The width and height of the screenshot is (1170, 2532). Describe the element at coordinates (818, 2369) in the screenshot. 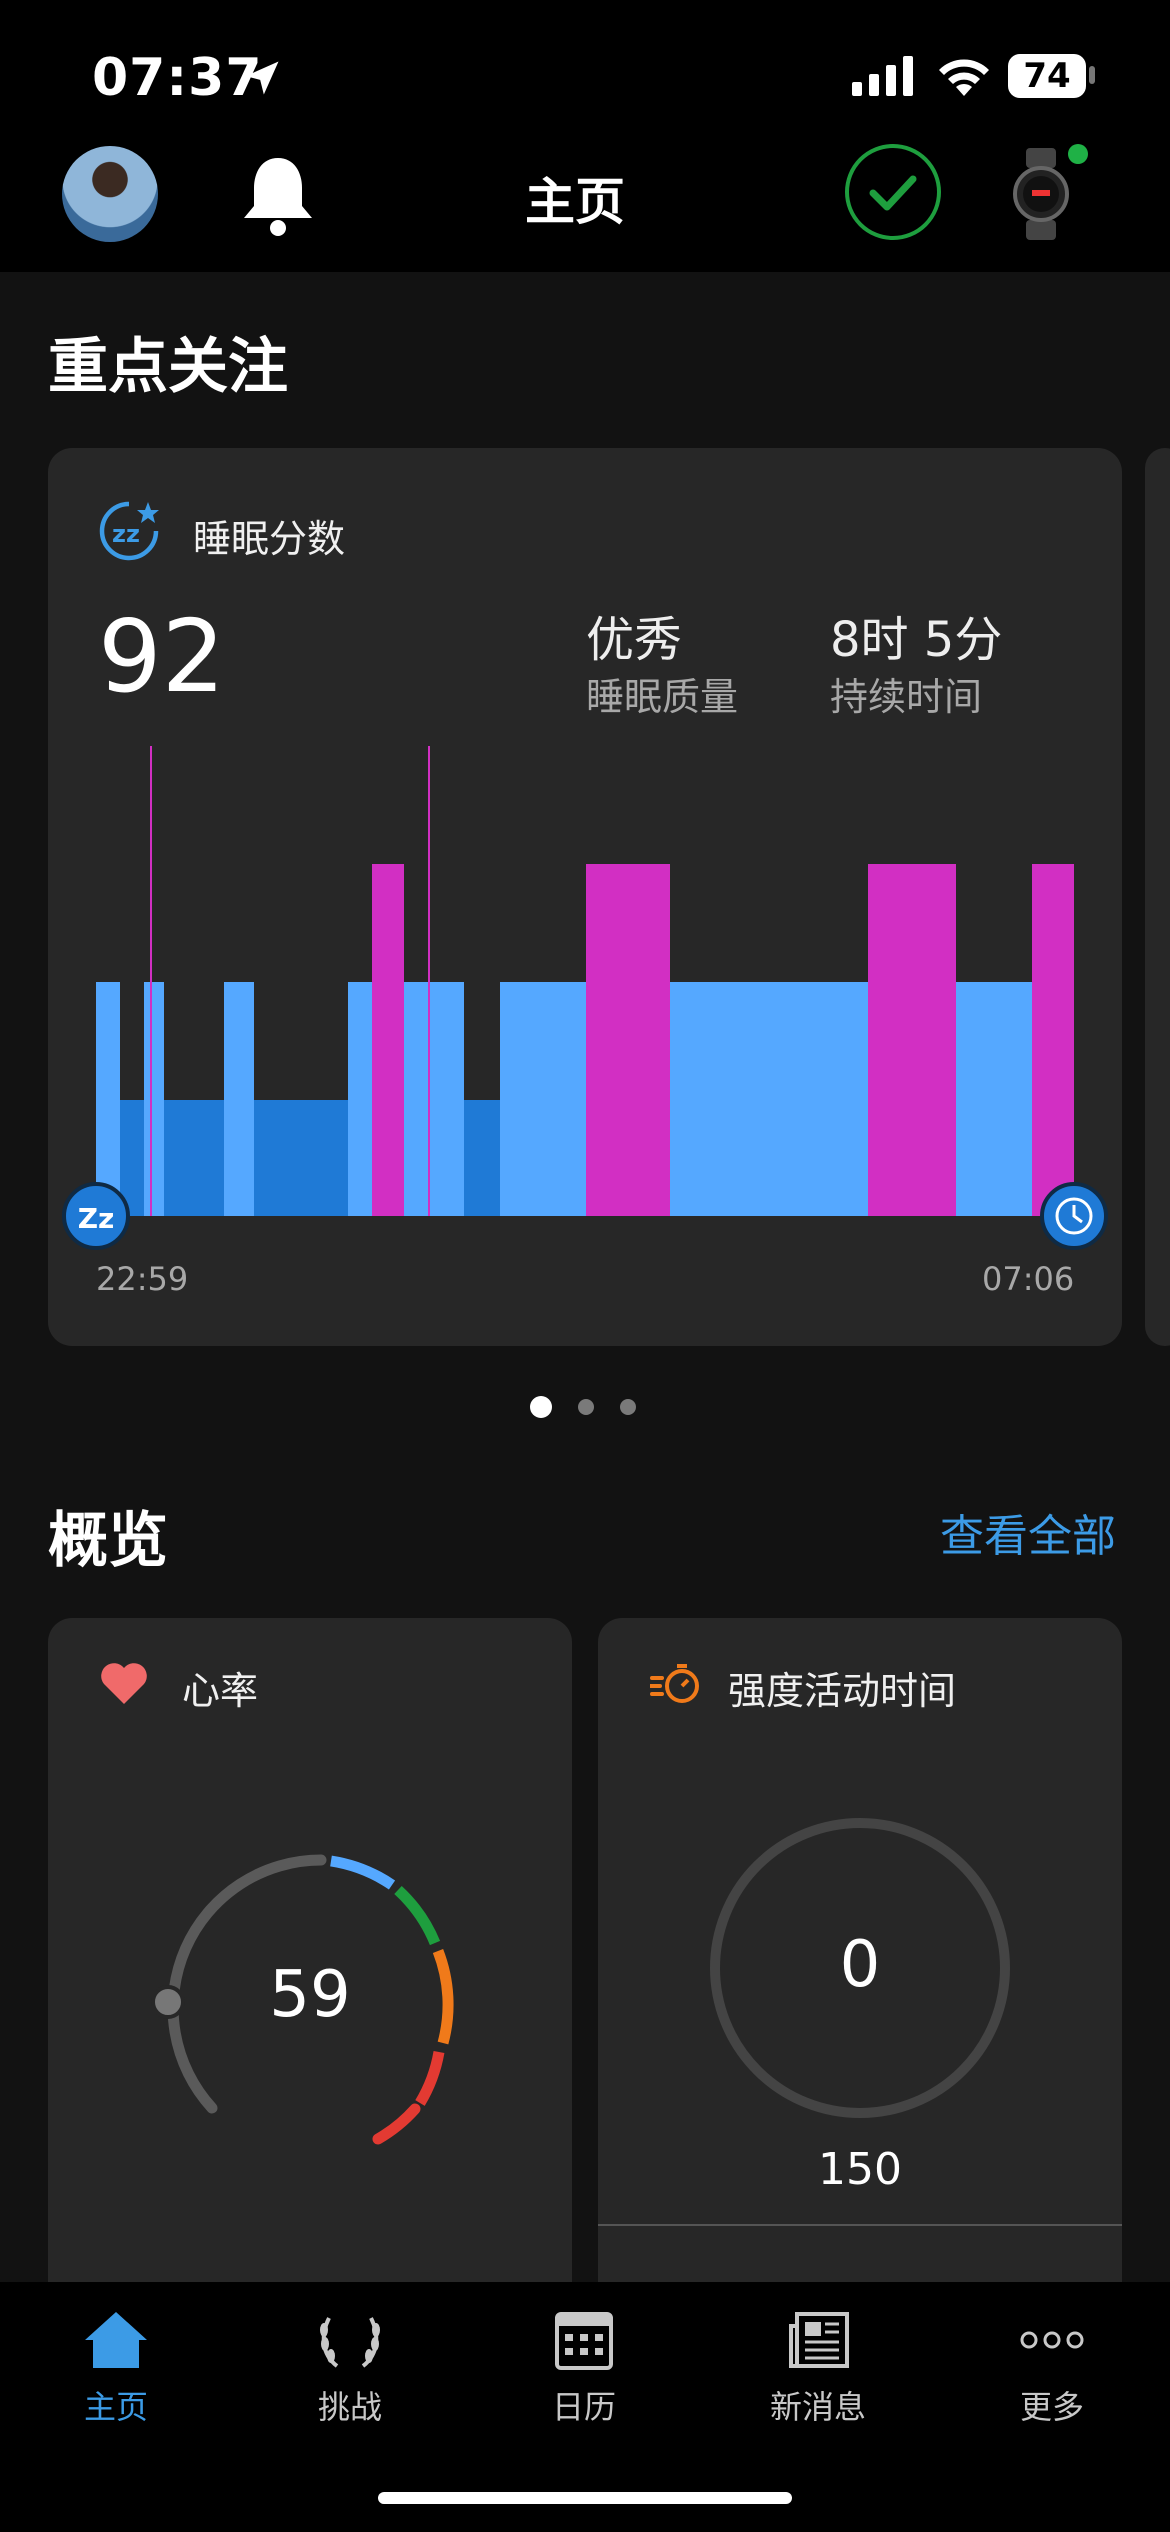

I see `tab-news: 新消息` at that location.